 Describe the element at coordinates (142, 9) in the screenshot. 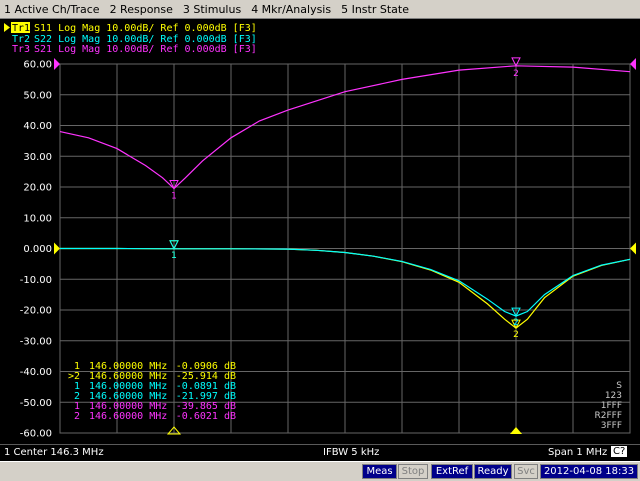

I see `menu-response: 2 Response` at that location.